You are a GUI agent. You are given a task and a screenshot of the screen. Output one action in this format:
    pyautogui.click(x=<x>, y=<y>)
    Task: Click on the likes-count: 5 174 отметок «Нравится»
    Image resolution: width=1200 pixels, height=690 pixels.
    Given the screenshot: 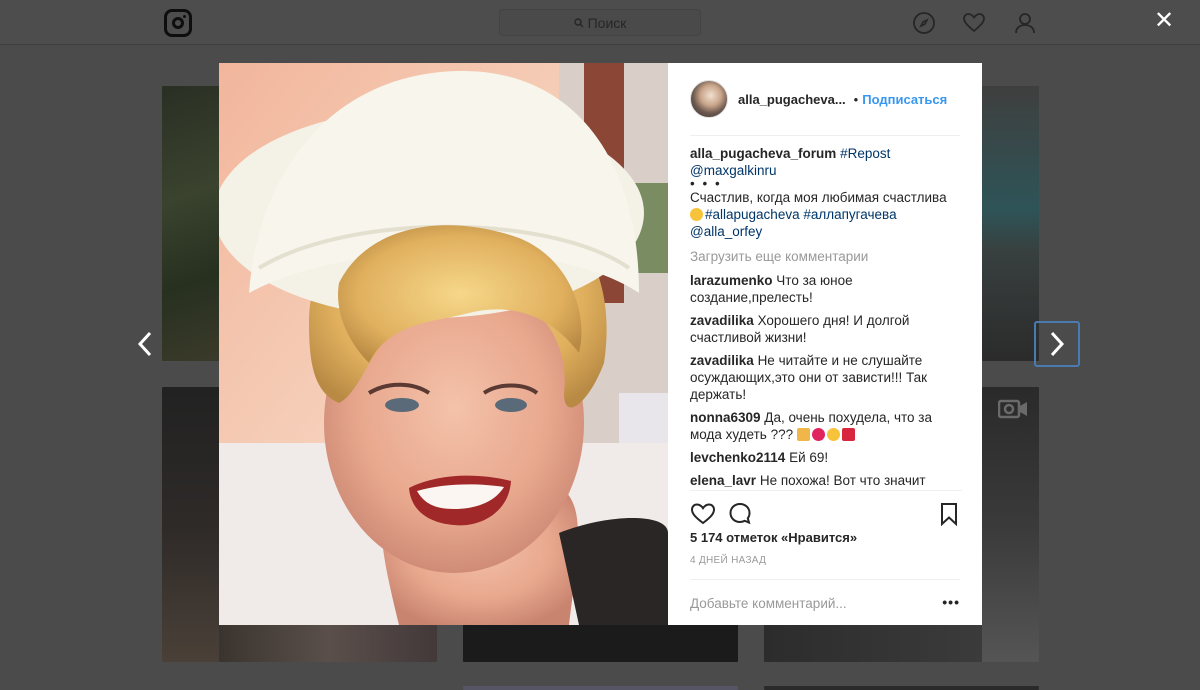 What is the action you would take?
    pyautogui.click(x=773, y=537)
    